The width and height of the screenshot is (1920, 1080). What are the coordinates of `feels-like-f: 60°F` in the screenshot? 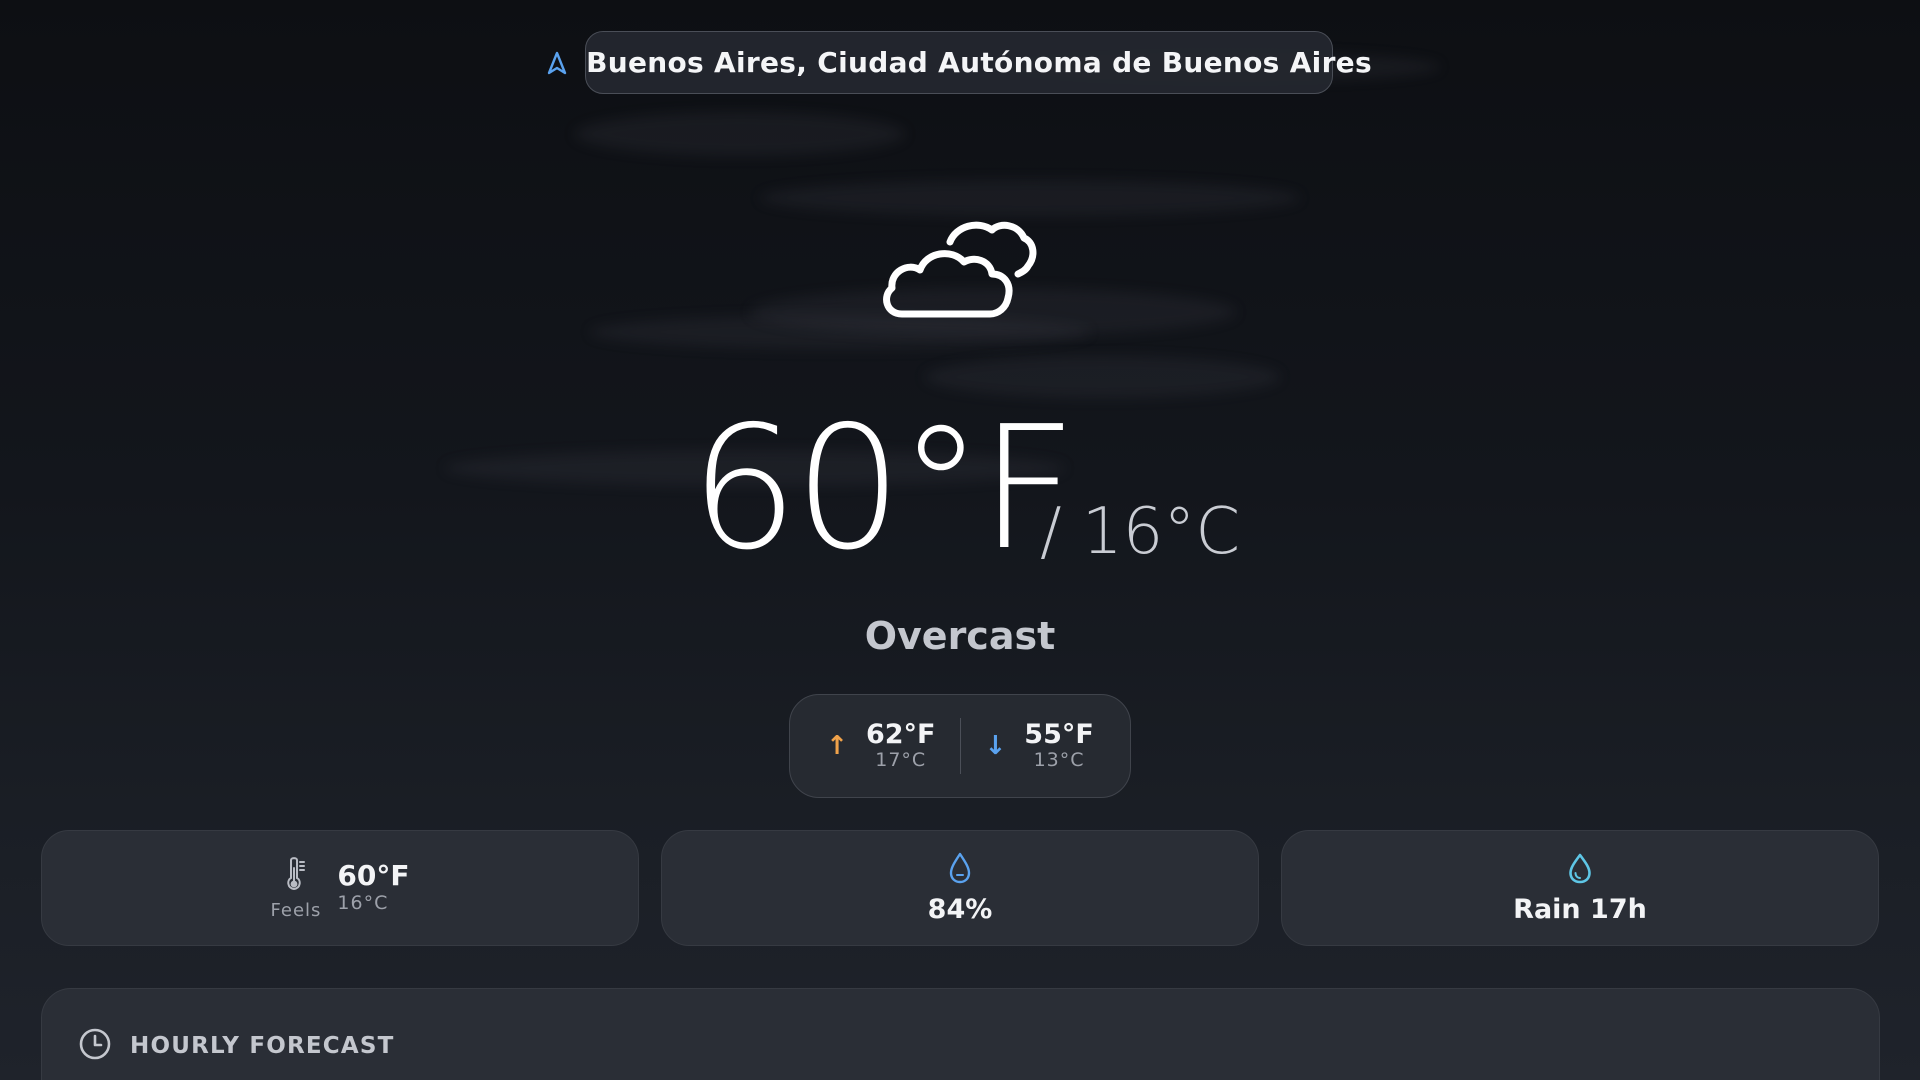 It's located at (373, 876).